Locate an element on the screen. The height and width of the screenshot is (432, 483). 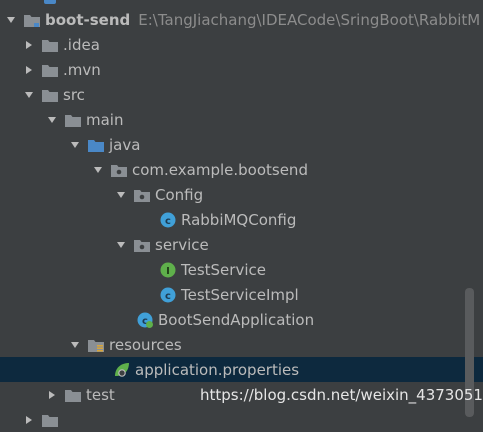
tree-row-resources: resources is located at coordinates (241, 344).